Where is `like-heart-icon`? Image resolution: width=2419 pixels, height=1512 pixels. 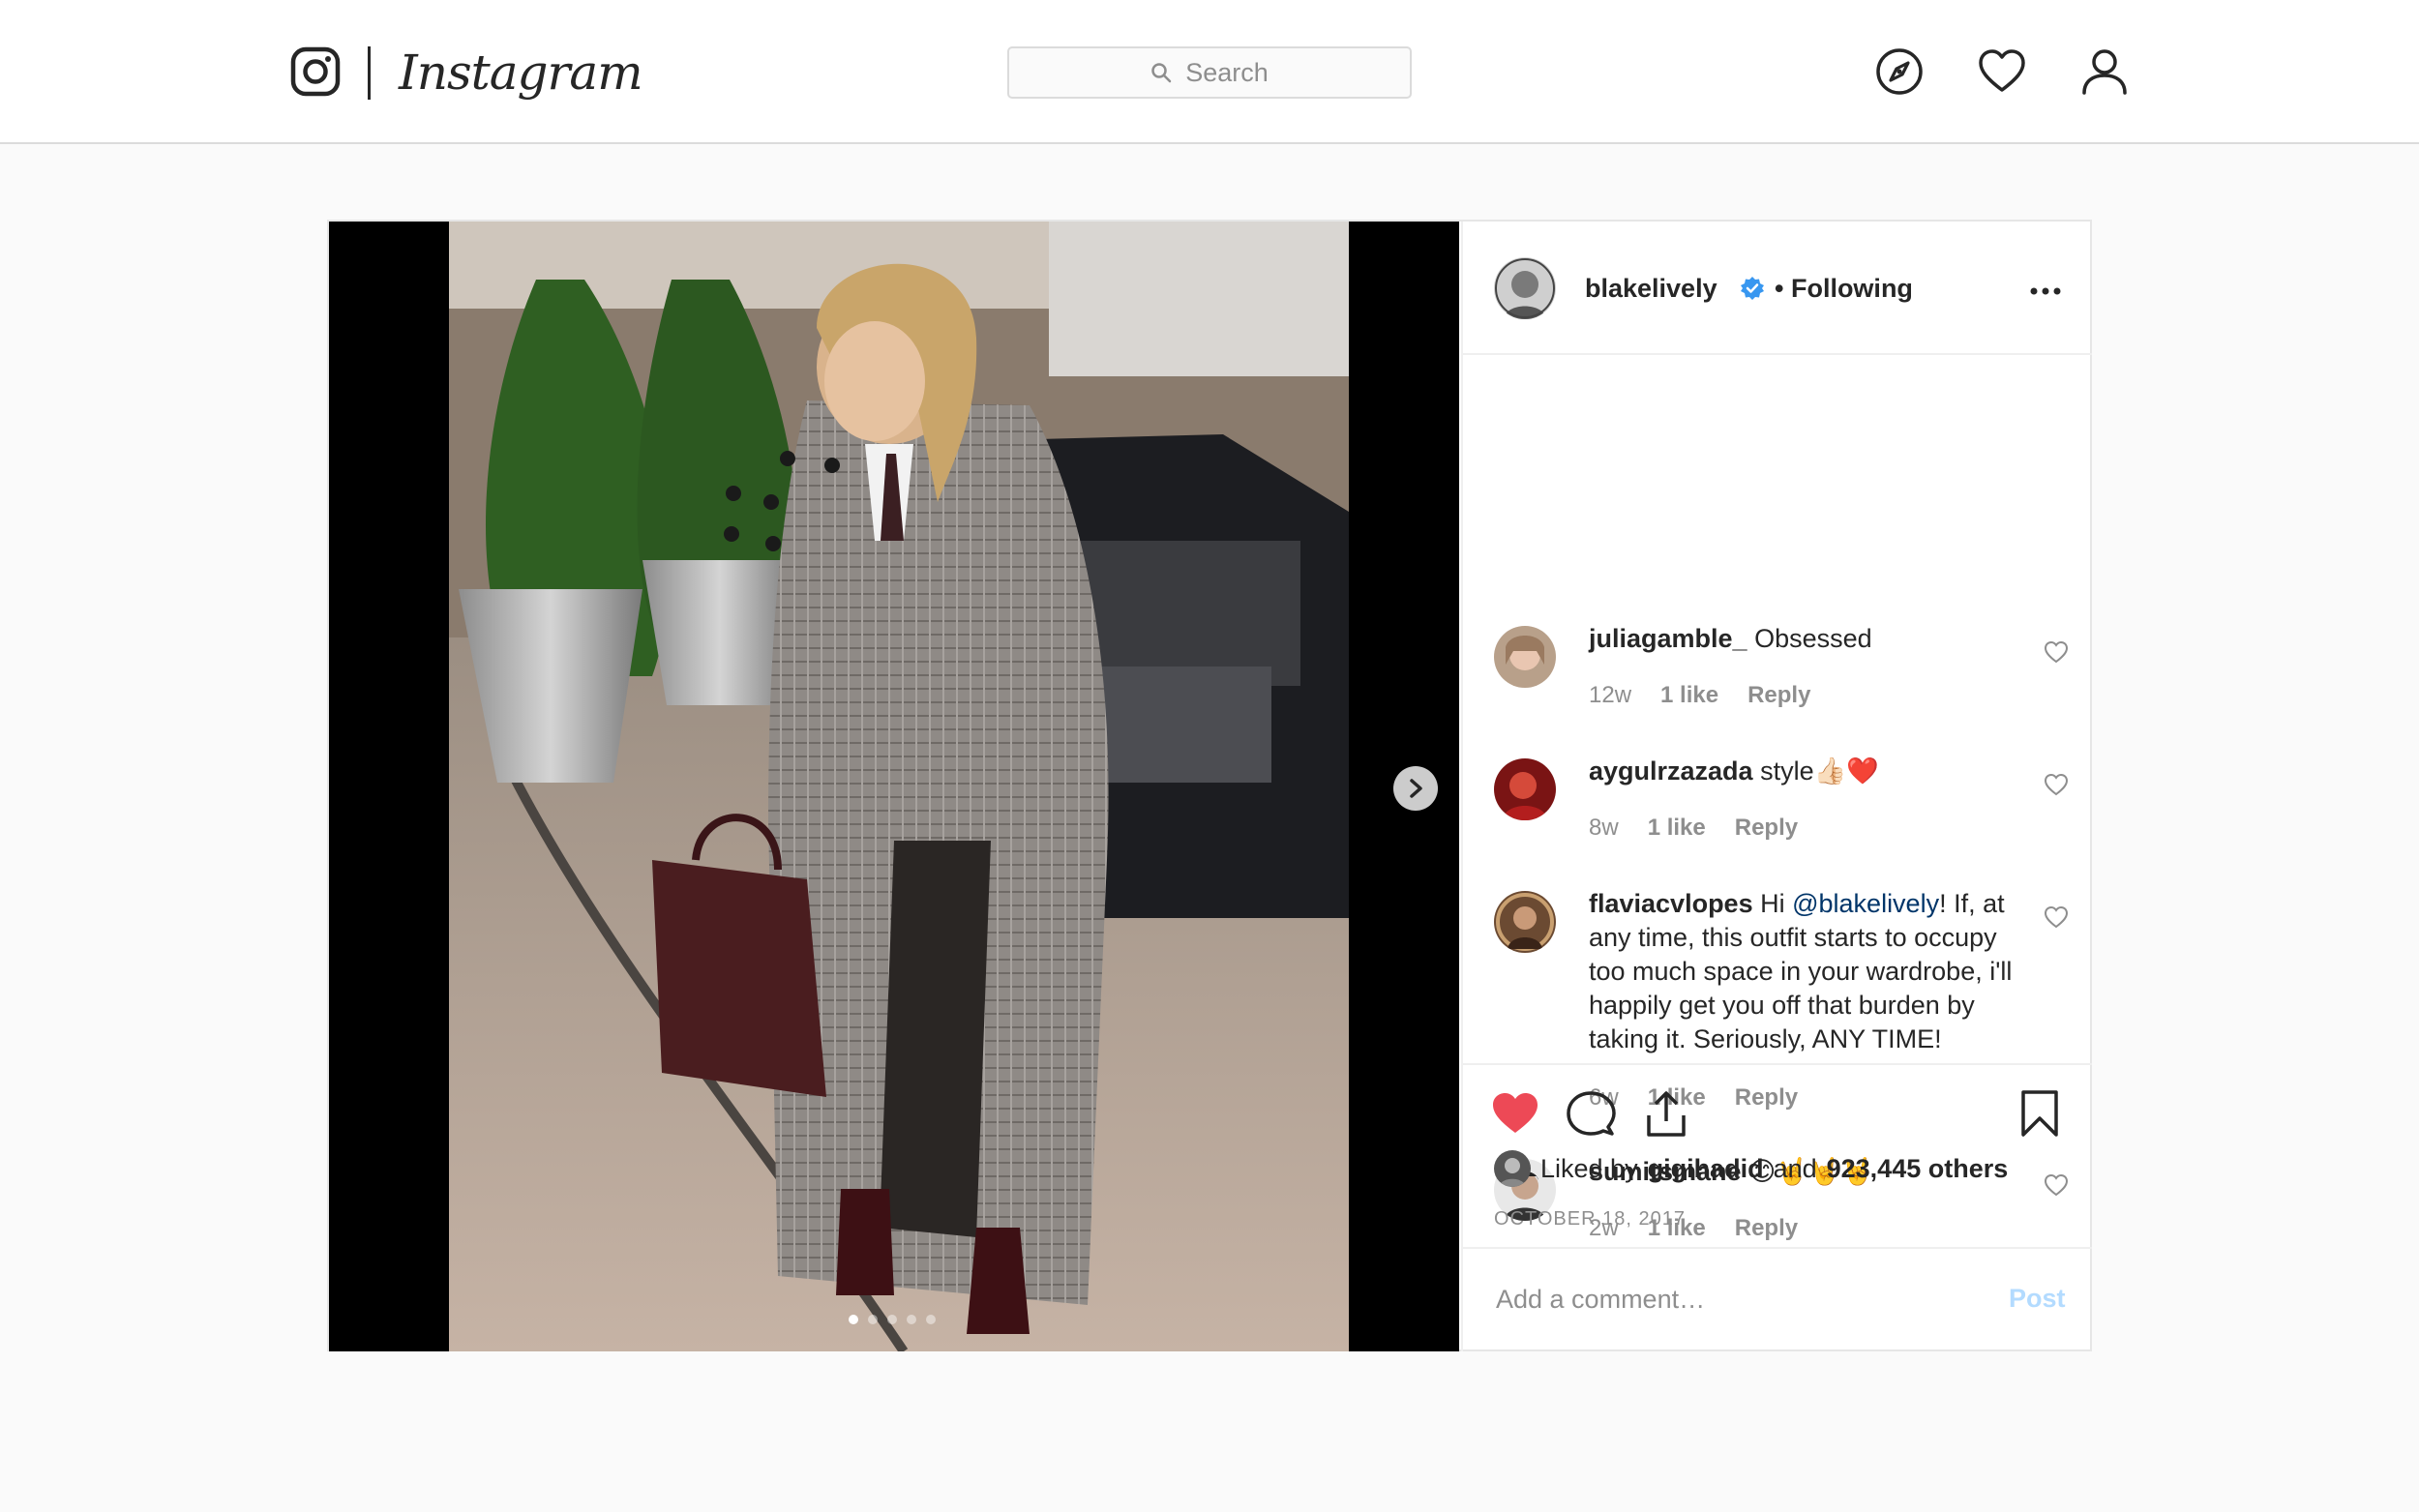
like-heart-icon is located at coordinates (1515, 1113).